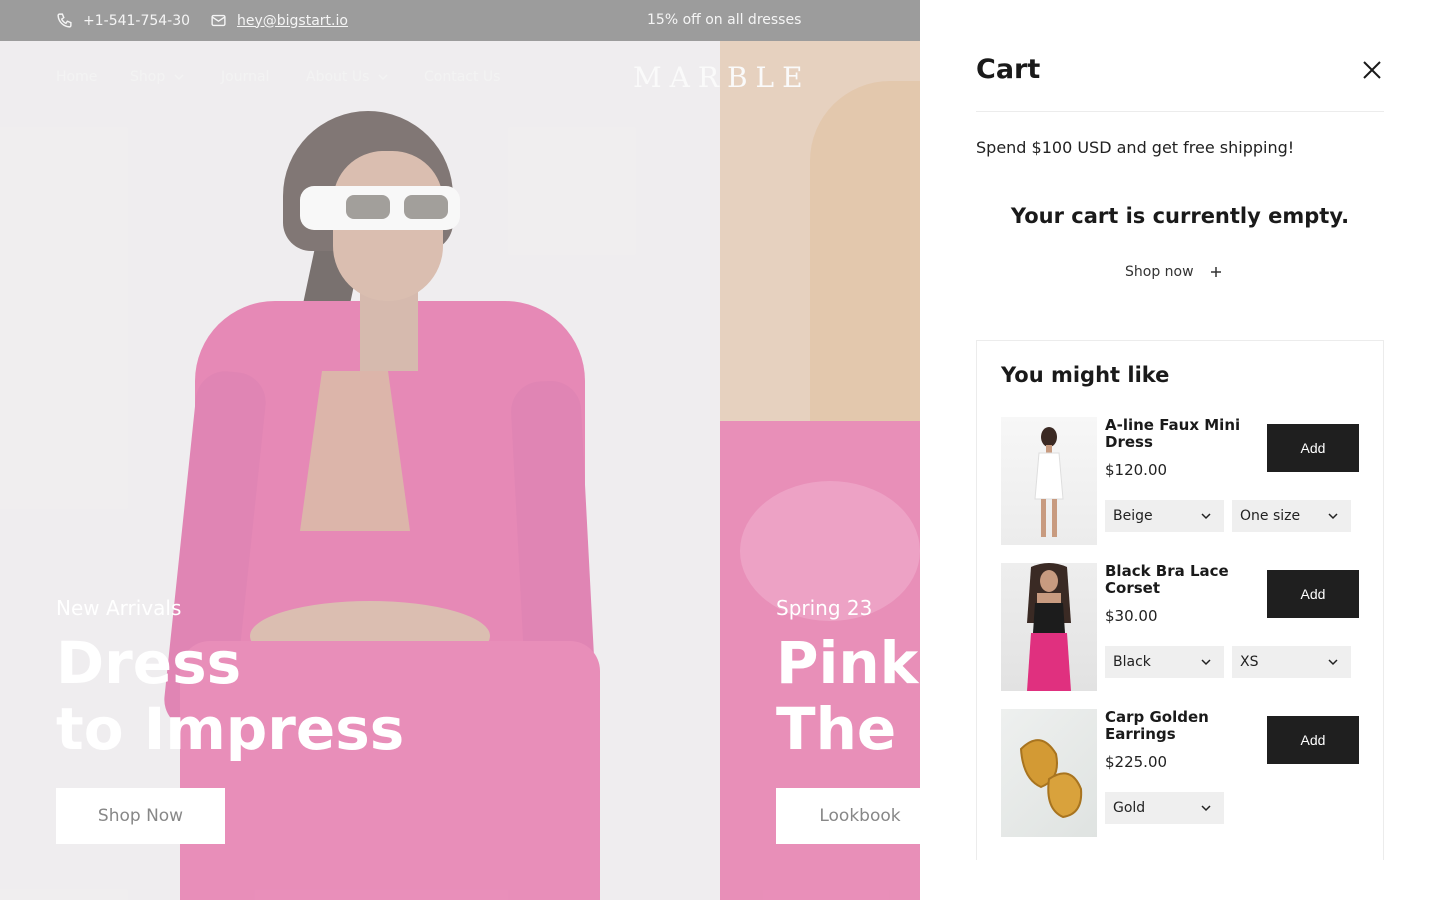  Describe the element at coordinates (1164, 662) in the screenshot. I see `color-select: Black` at that location.